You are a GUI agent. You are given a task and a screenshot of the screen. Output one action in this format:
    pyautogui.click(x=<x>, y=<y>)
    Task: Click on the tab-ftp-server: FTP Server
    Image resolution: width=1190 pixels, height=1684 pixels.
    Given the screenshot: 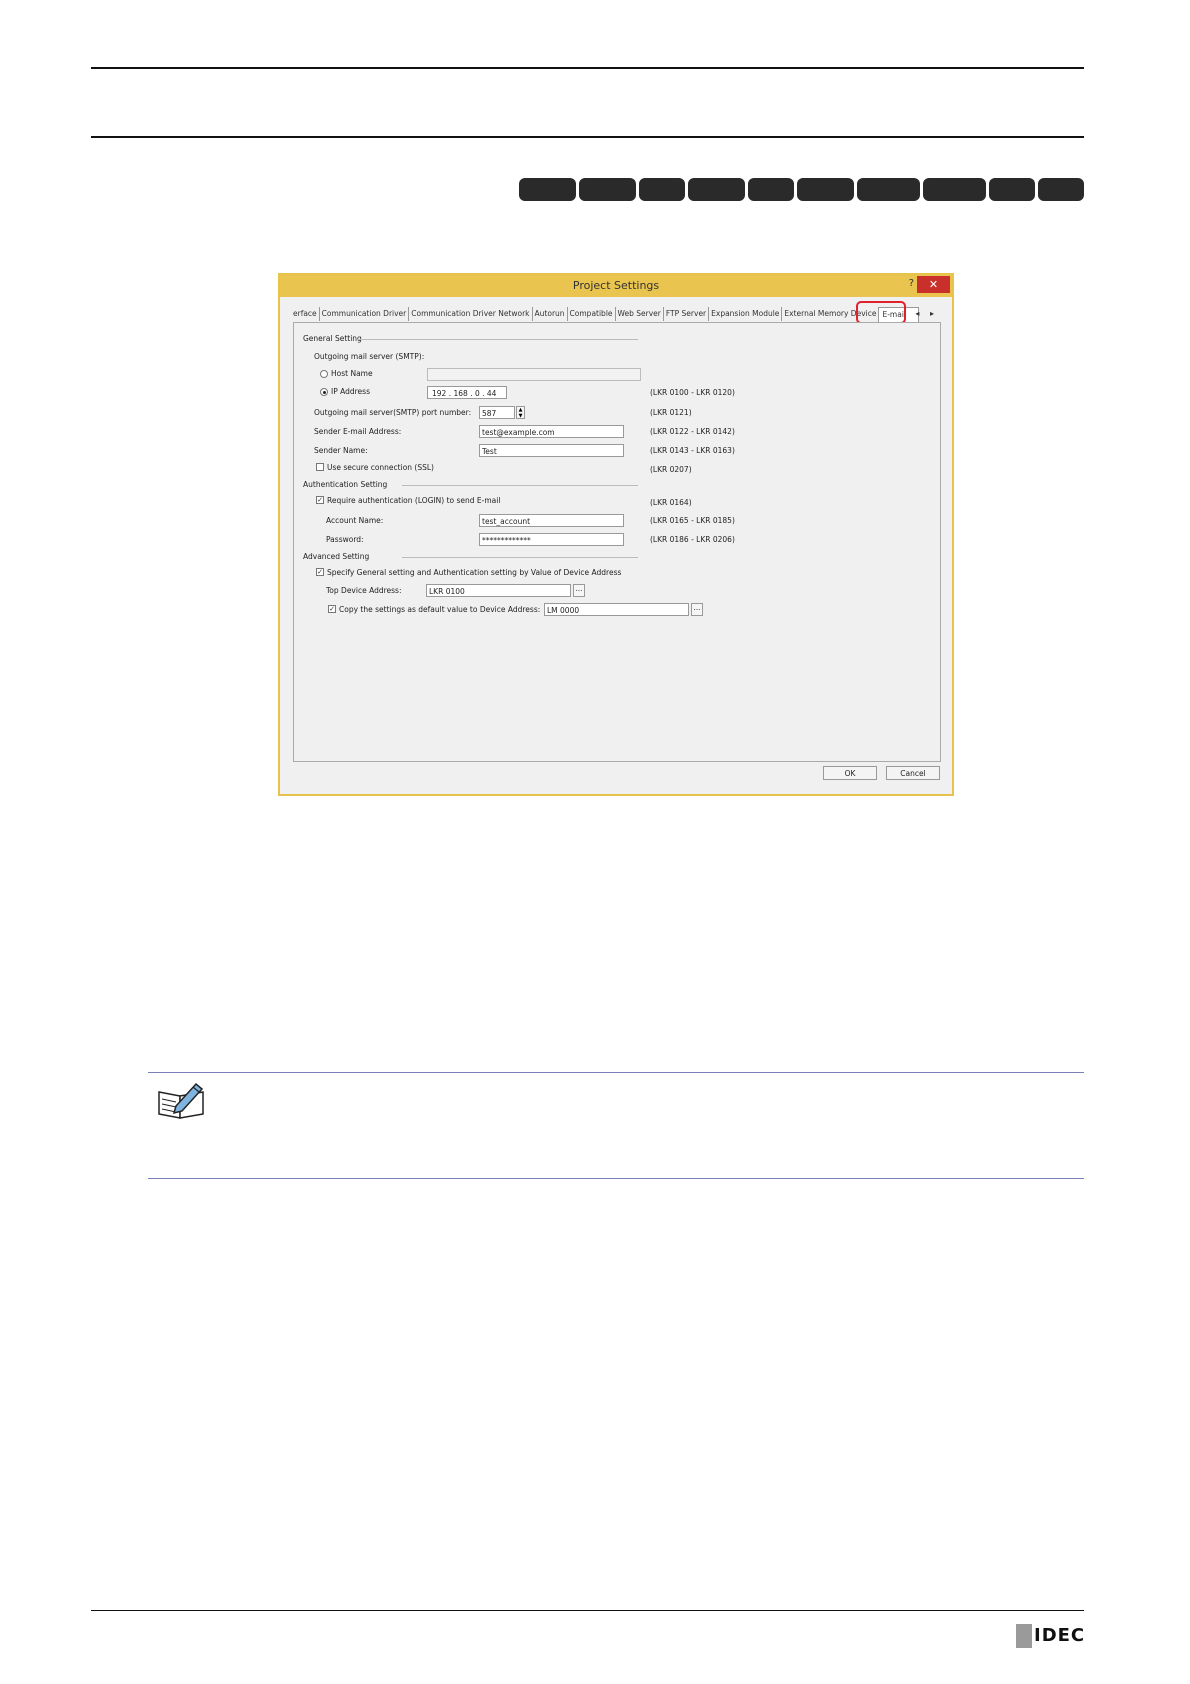 What is the action you would take?
    pyautogui.click(x=685, y=314)
    